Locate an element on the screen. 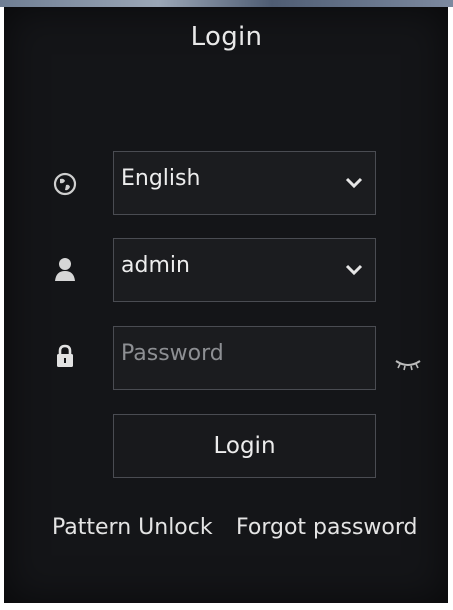 The image size is (453, 610). language-select: English is located at coordinates (244, 183).